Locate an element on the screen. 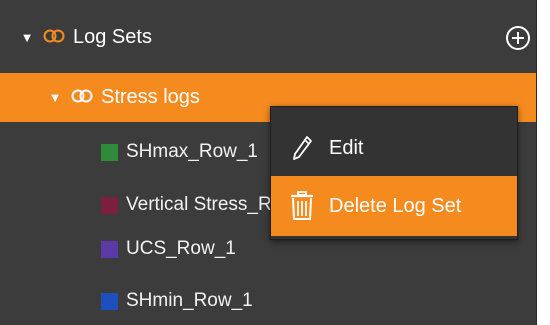  log-set-icon is located at coordinates (82, 97).